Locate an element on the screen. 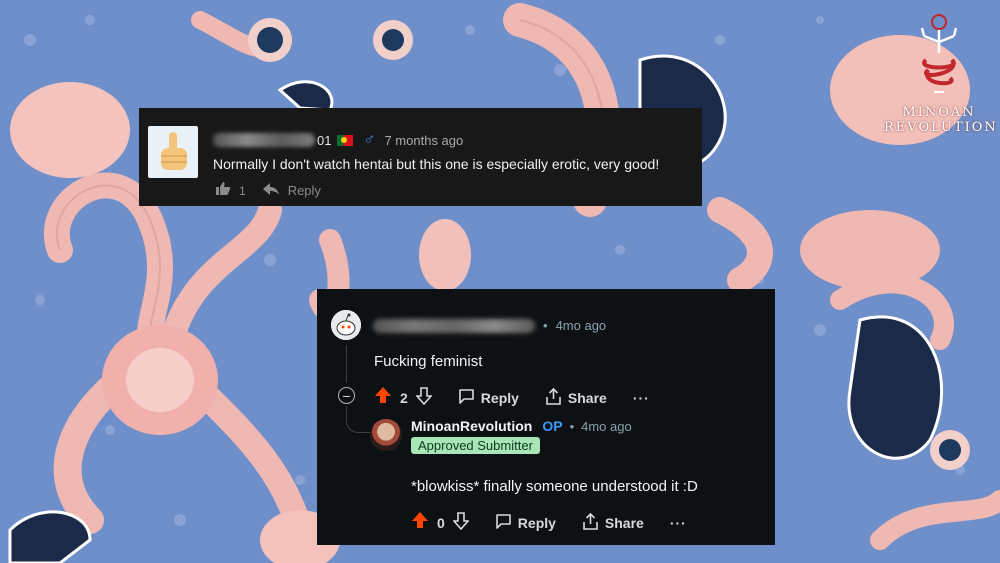 This screenshot has width=1000, height=563. goddess-logo-icon is located at coordinates (939, 53).